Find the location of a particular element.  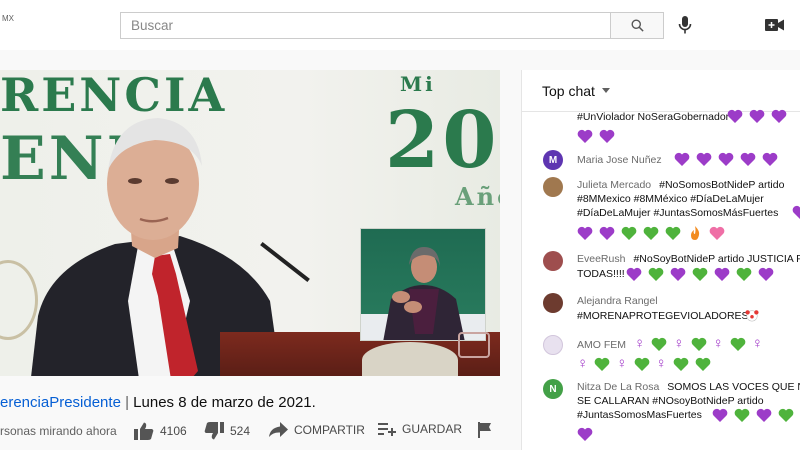

avatar: N is located at coordinates (553, 389).